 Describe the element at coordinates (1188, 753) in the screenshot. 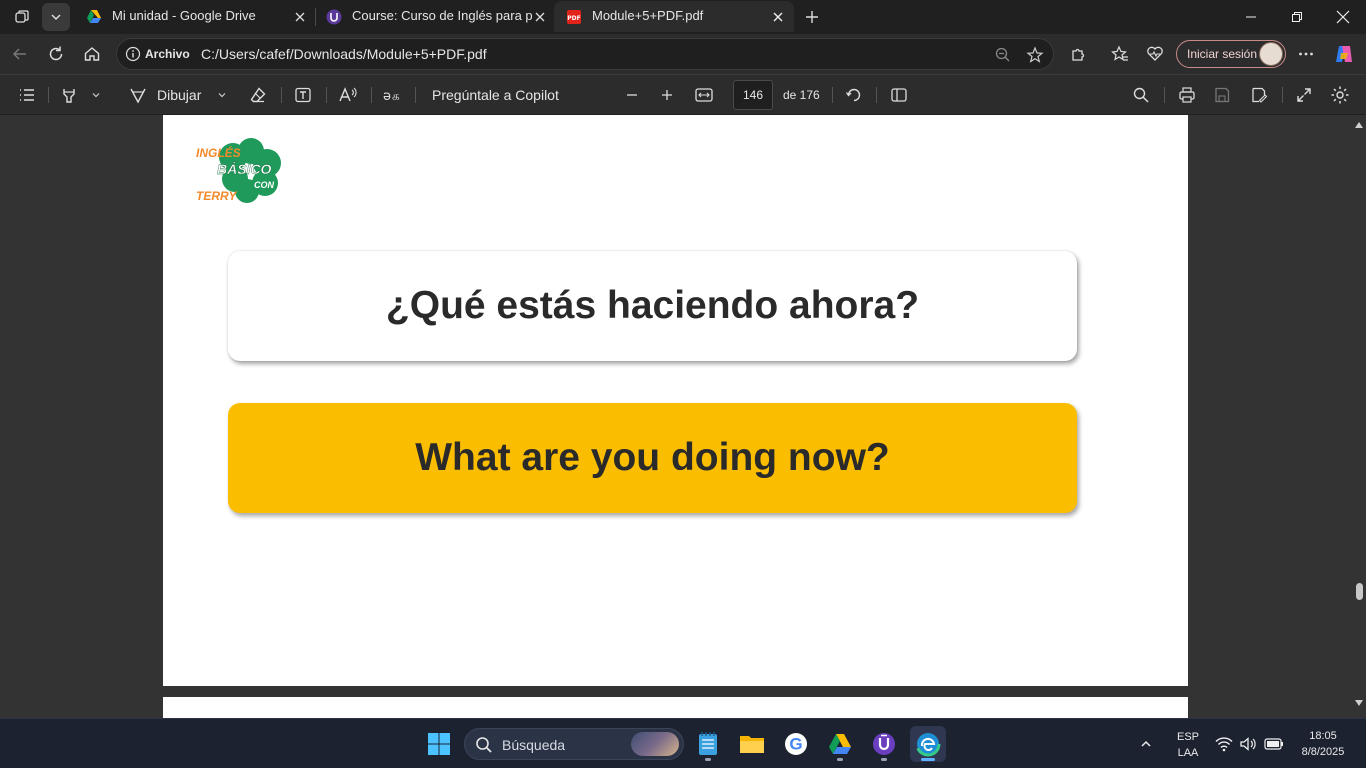

I see `input-region: LAA` at that location.